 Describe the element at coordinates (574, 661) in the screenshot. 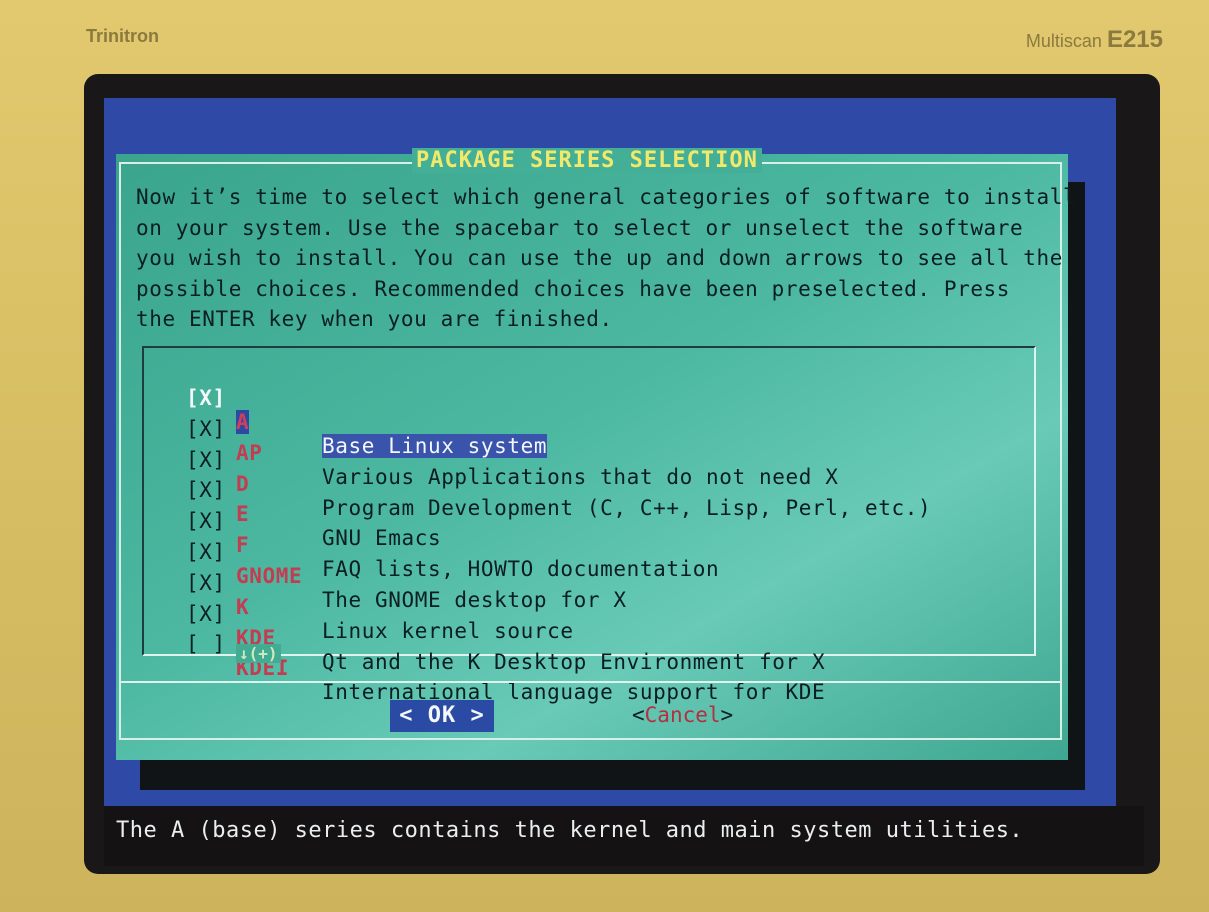

I see `package-description: Qt and the K Desktop Environment for X` at that location.